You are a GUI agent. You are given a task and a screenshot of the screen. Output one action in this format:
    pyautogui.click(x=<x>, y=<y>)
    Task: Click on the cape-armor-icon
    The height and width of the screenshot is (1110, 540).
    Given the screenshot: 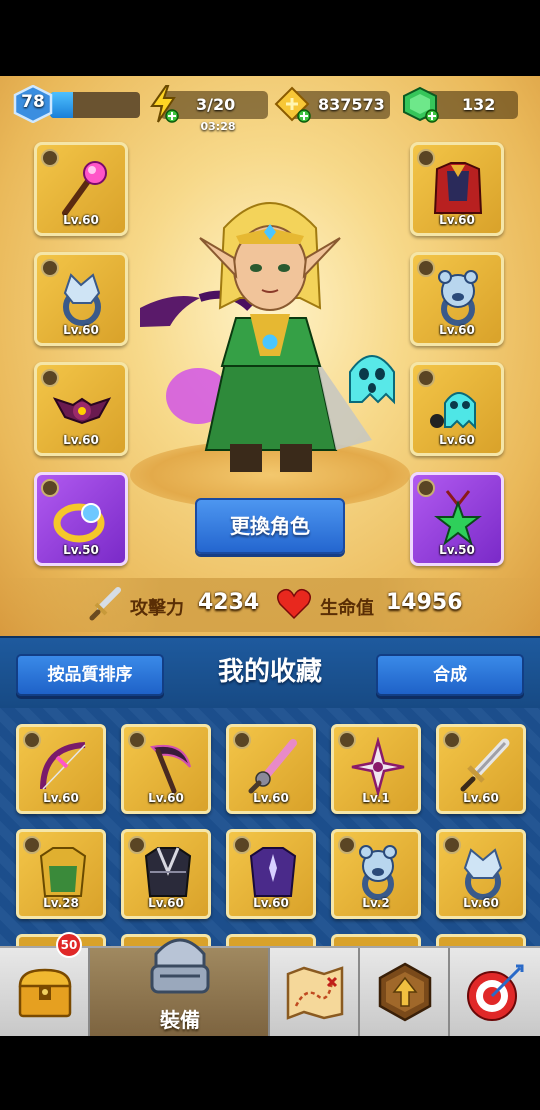 What is the action you would take?
    pyautogui.click(x=458, y=188)
    